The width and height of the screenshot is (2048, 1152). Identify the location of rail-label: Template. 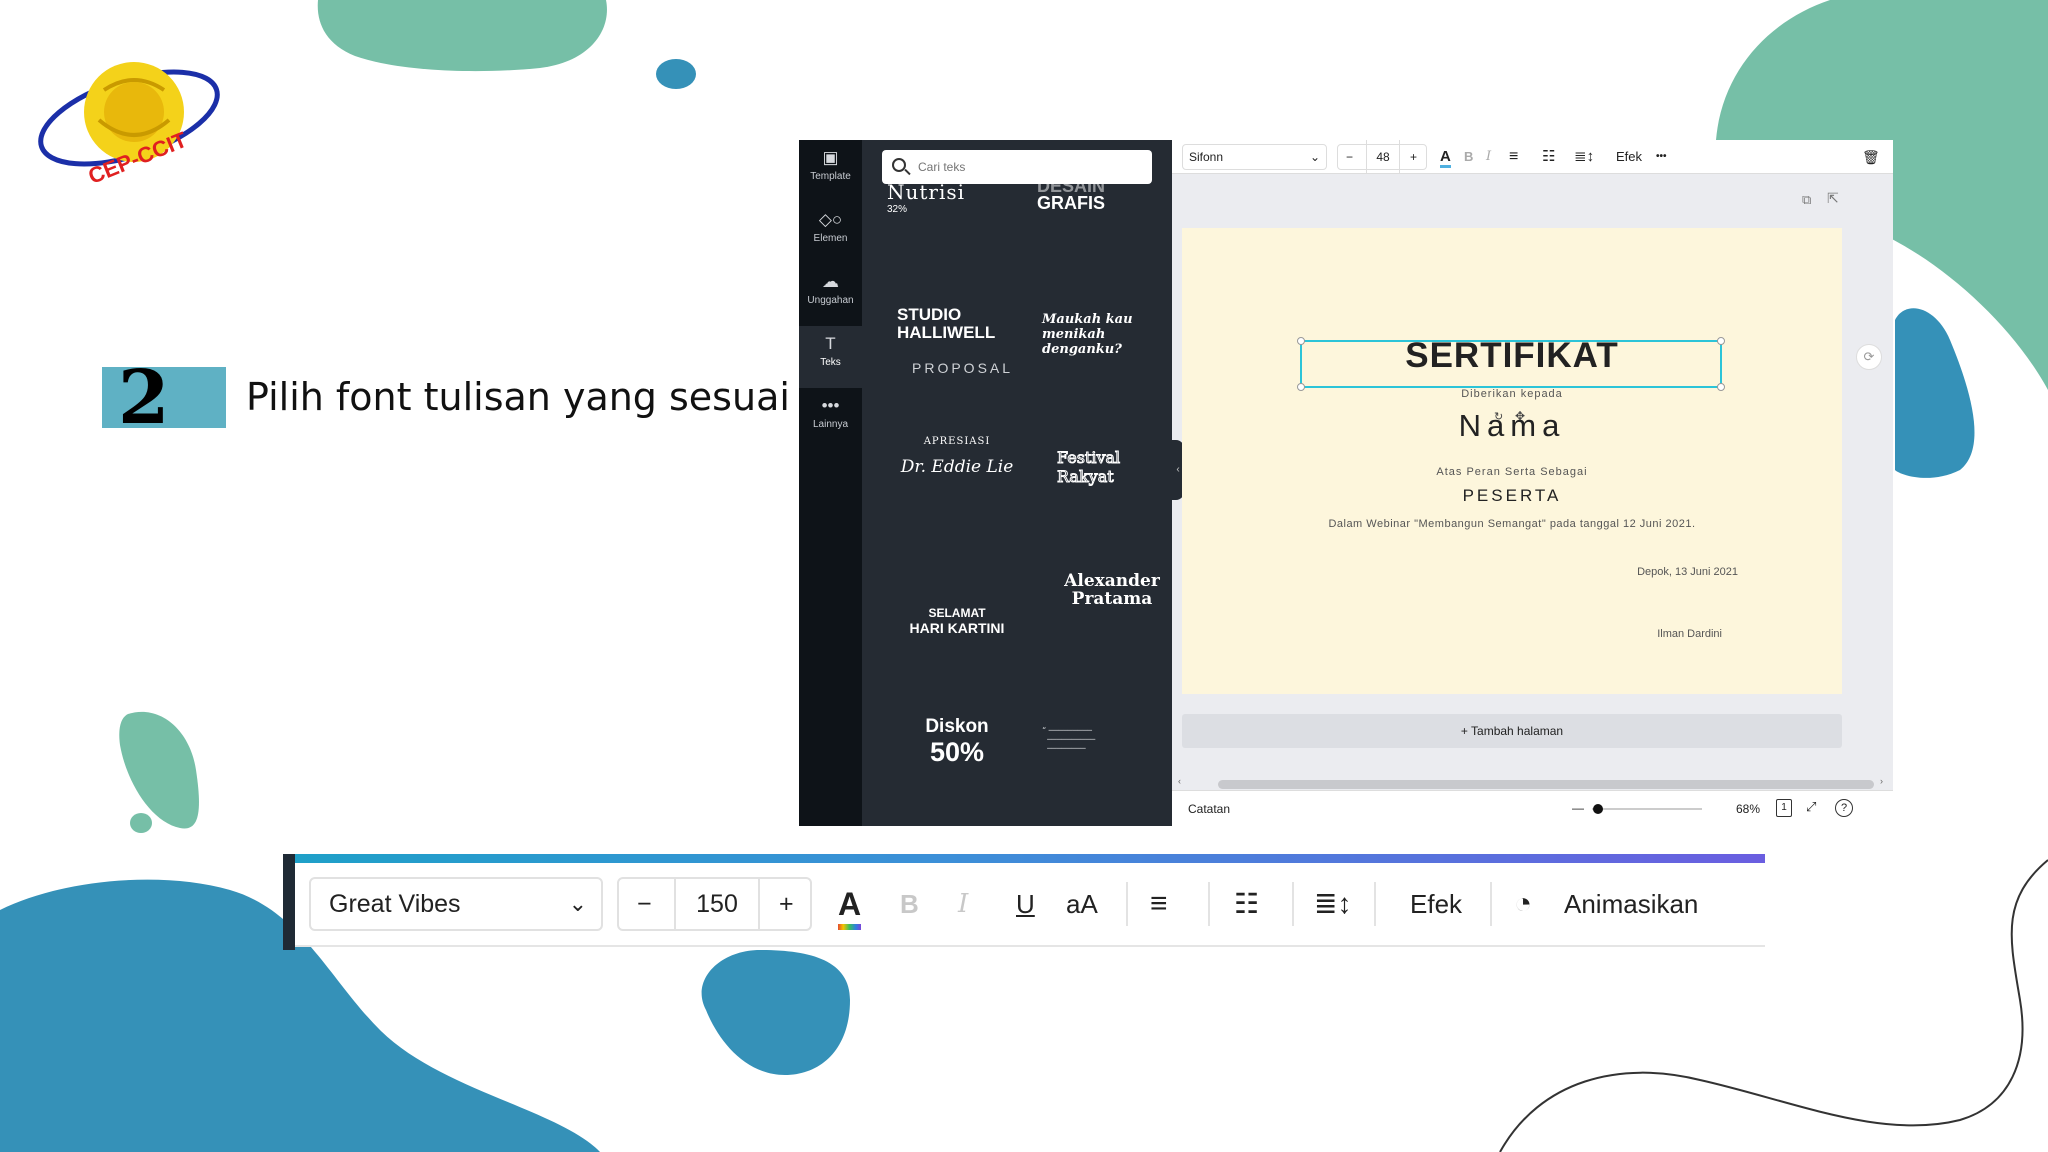
(830, 176).